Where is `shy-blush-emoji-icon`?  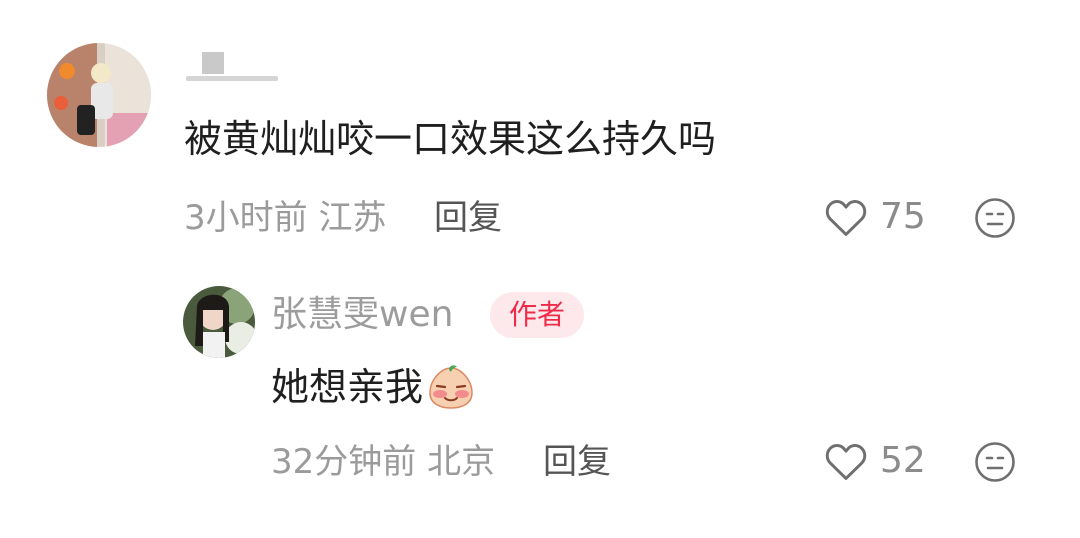
shy-blush-emoji-icon is located at coordinates (451, 387).